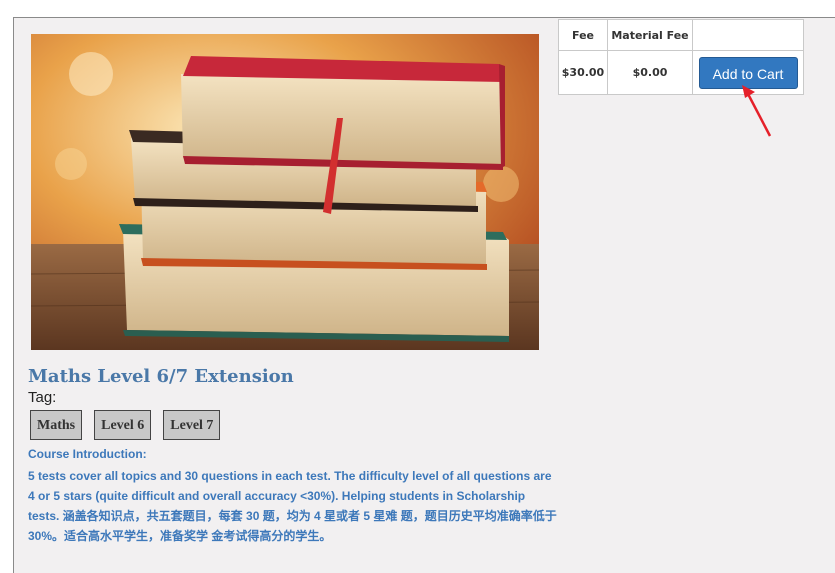 This screenshot has height=573, width=835. What do you see at coordinates (192, 425) in the screenshot?
I see `tag-level-7: Level 7` at bounding box center [192, 425].